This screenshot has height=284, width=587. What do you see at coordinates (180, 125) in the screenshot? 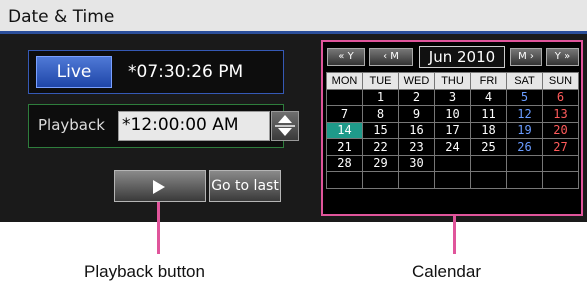
I see `playback-time-value: *12:00:00 AM` at bounding box center [180, 125].